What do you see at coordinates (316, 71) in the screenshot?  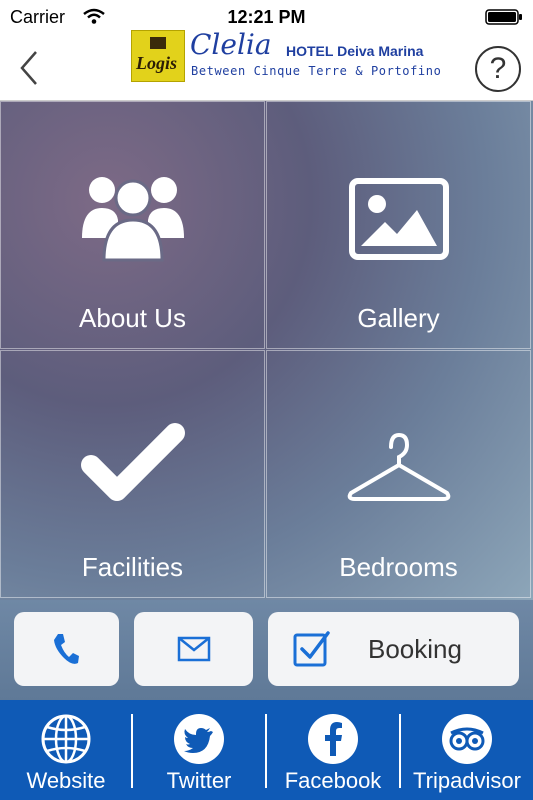 I see `brand-subtitle: Between Cinque Terre & Portofino` at bounding box center [316, 71].